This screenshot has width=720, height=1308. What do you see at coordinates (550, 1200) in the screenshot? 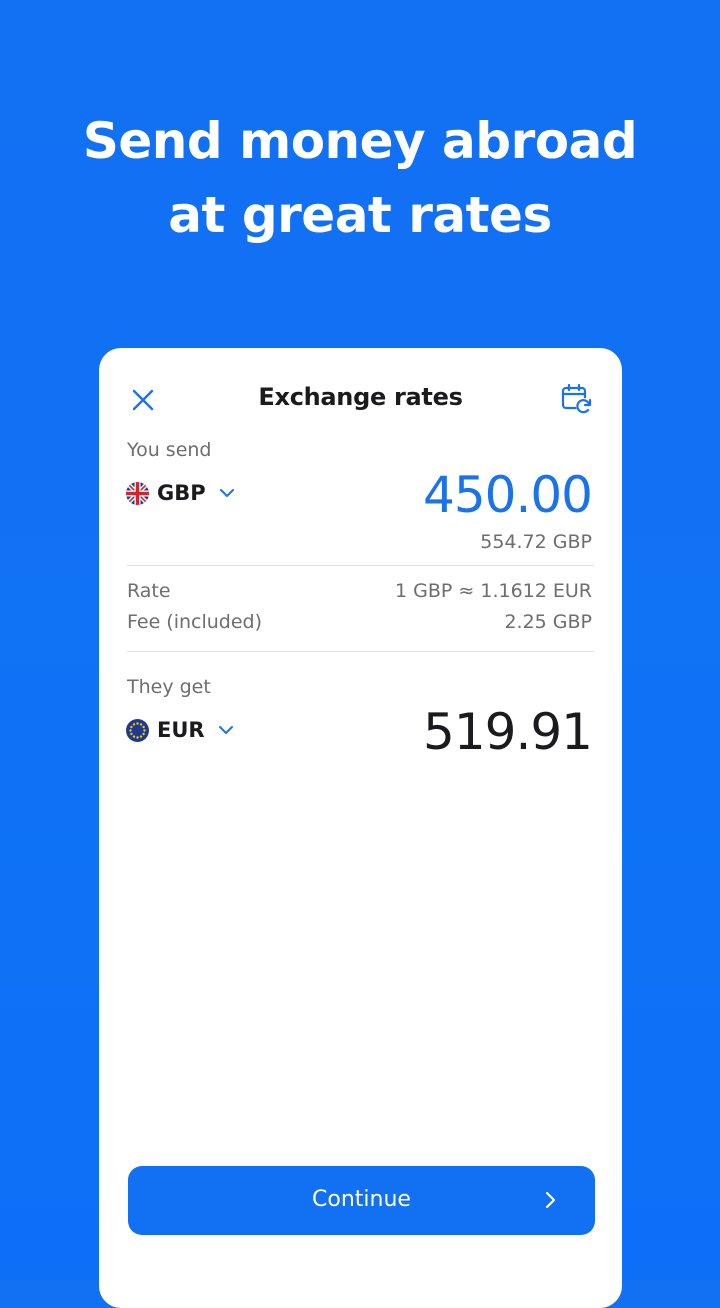
I see `chevron-right-icon` at bounding box center [550, 1200].